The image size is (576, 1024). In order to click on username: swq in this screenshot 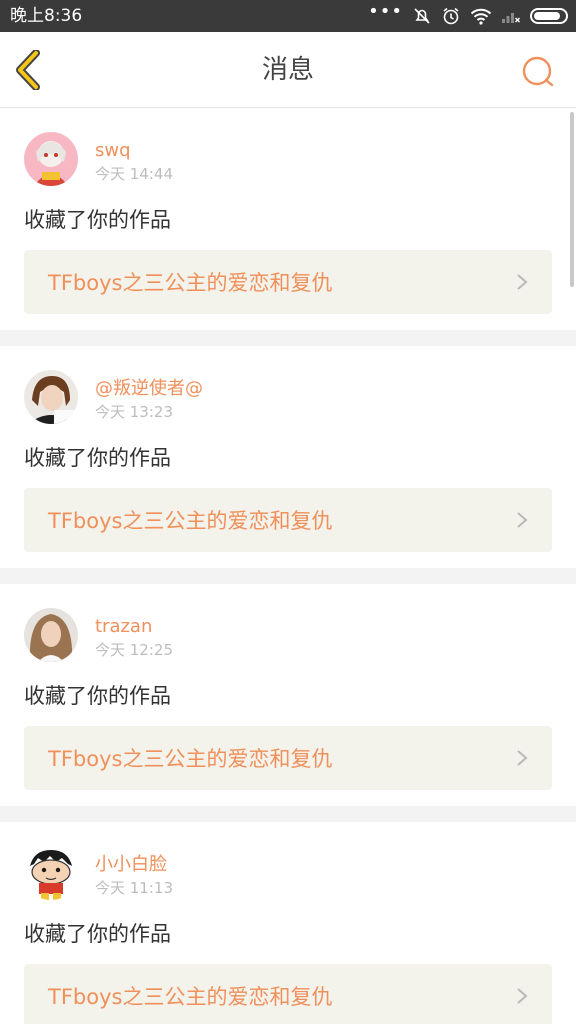, I will do `click(113, 151)`.